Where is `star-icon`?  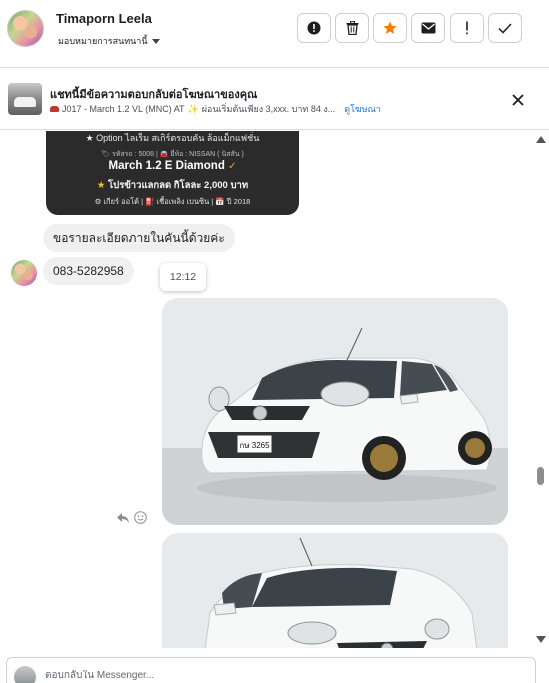
star-icon is located at coordinates (390, 27).